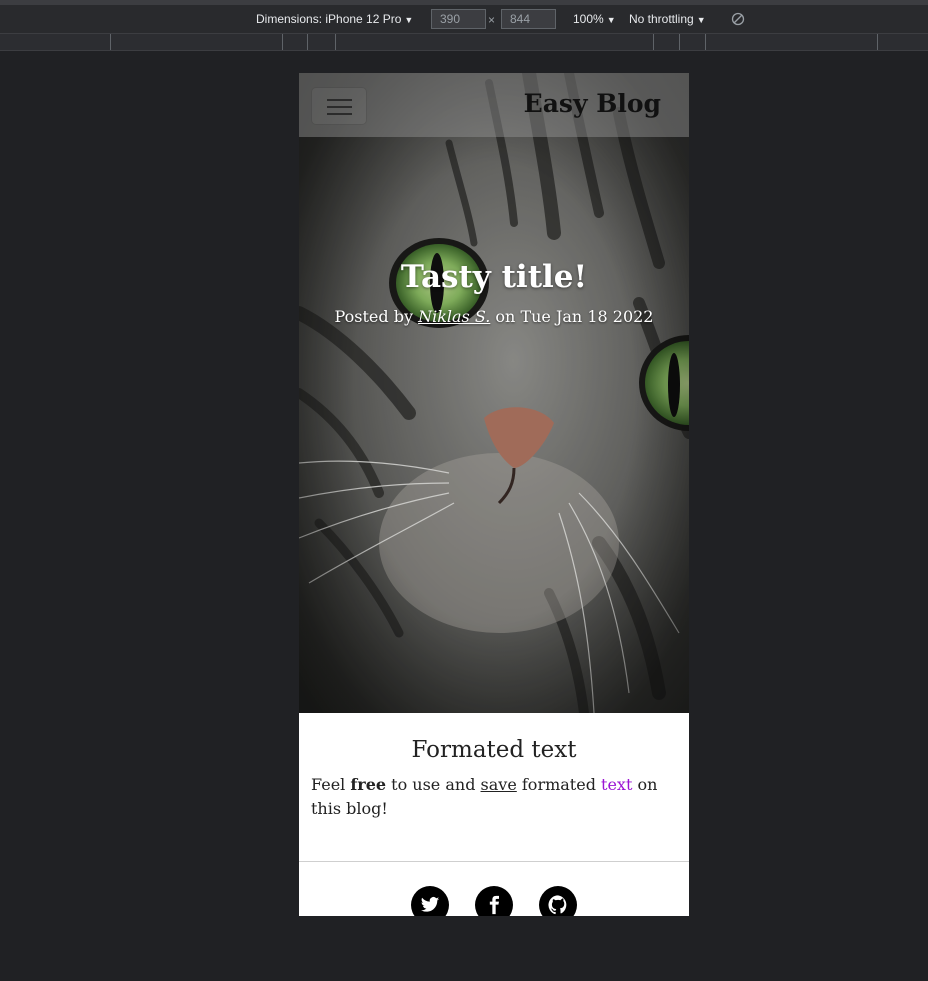 This screenshot has height=981, width=928. What do you see at coordinates (492, 20) in the screenshot?
I see `times-sign: ×` at bounding box center [492, 20].